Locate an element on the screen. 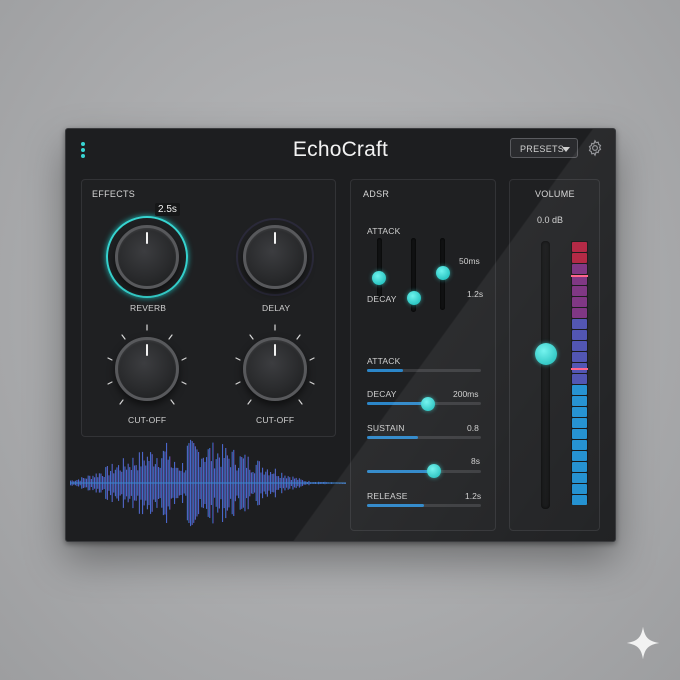  level-meter is located at coordinates (579, 373).